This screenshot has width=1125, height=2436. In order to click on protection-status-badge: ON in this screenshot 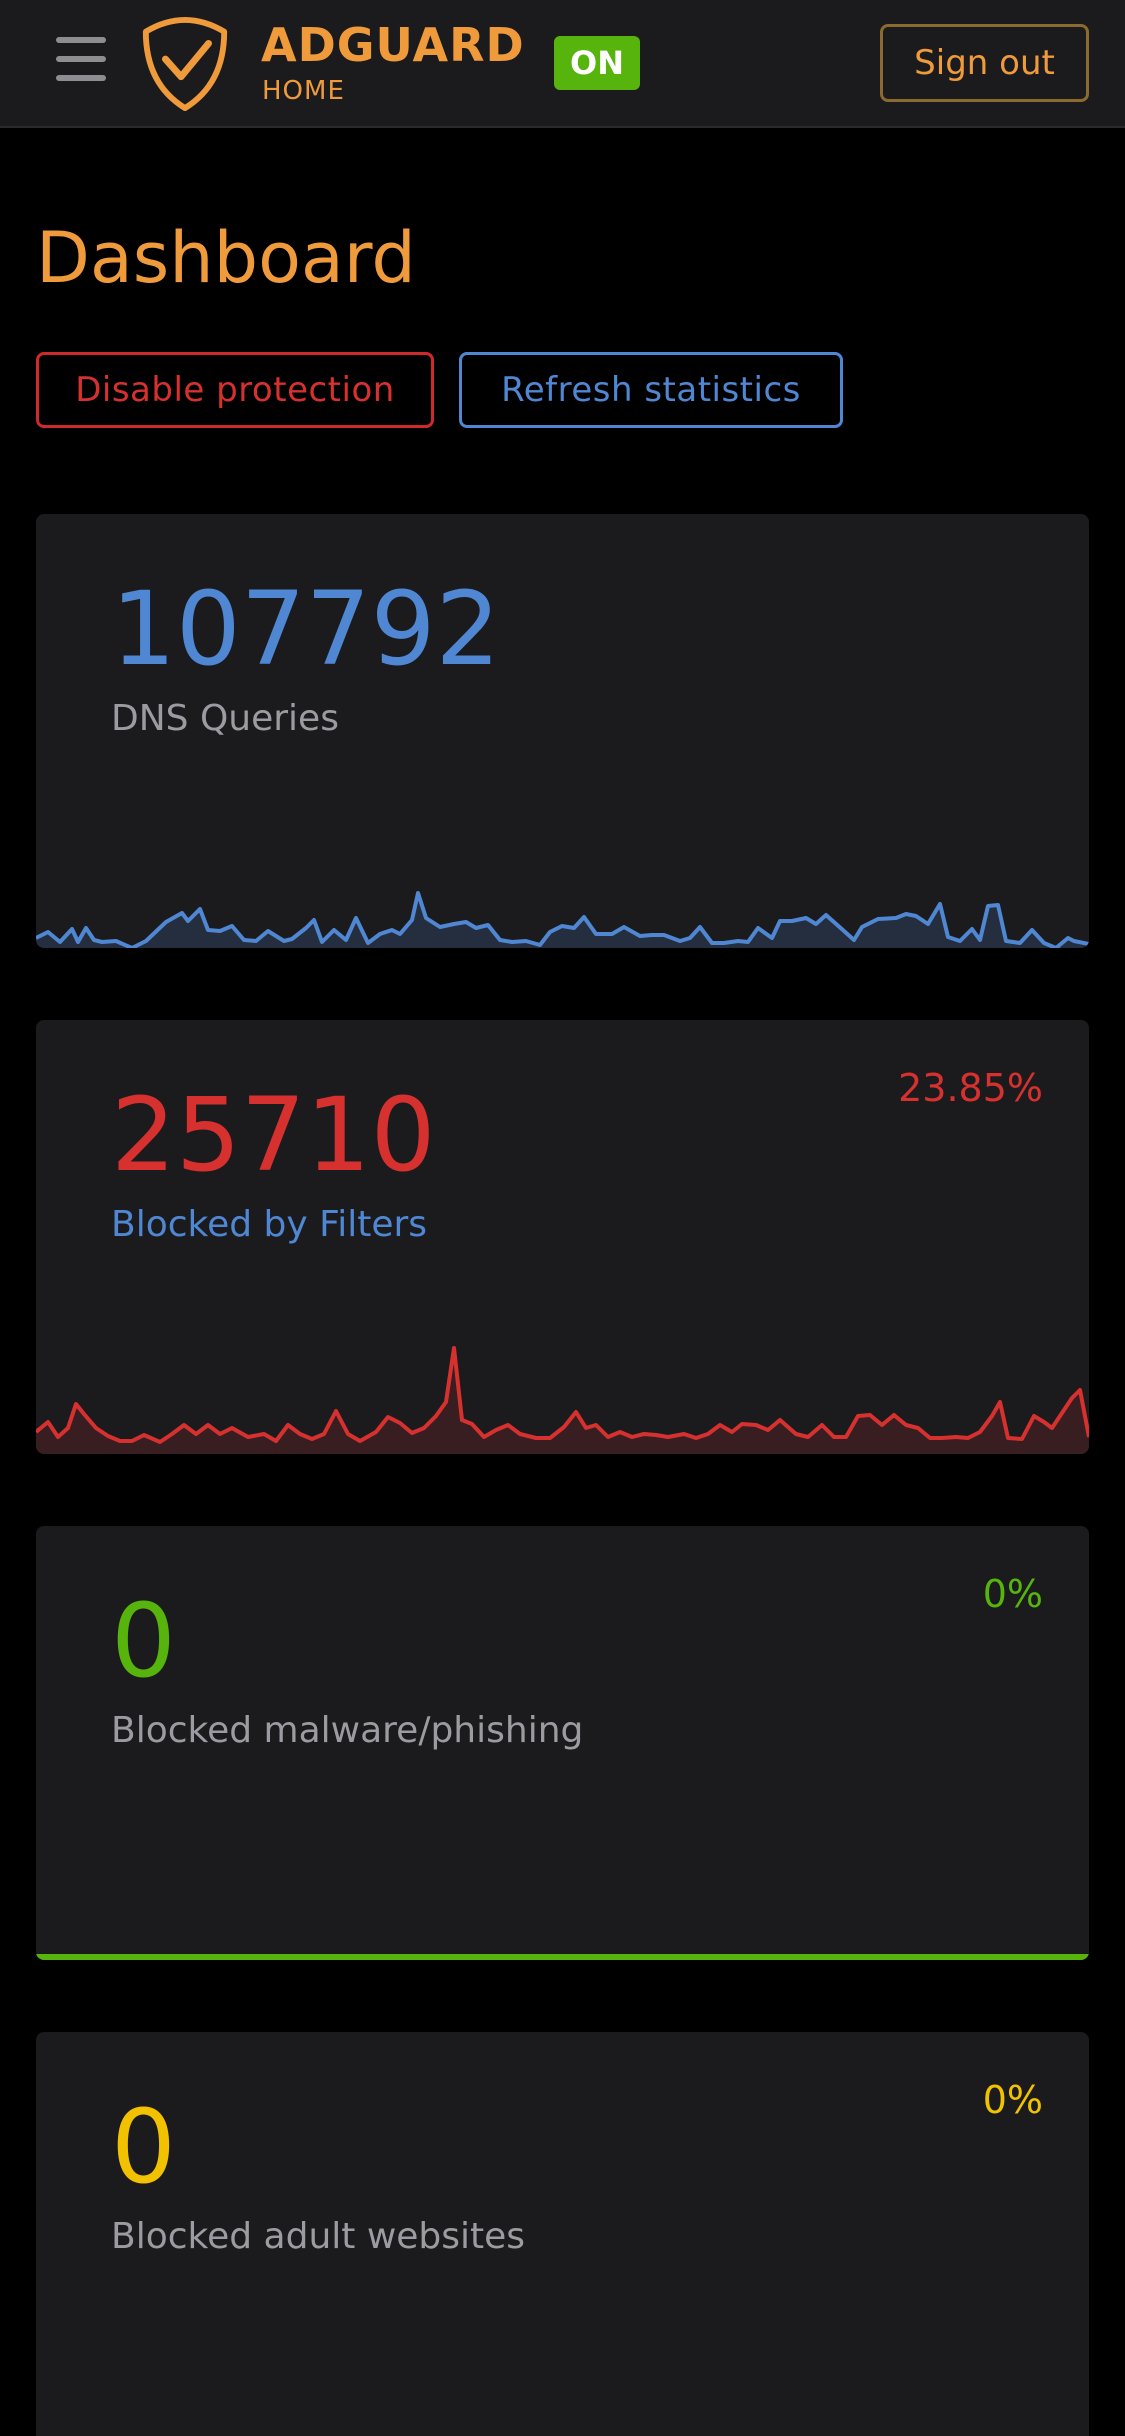, I will do `click(597, 63)`.